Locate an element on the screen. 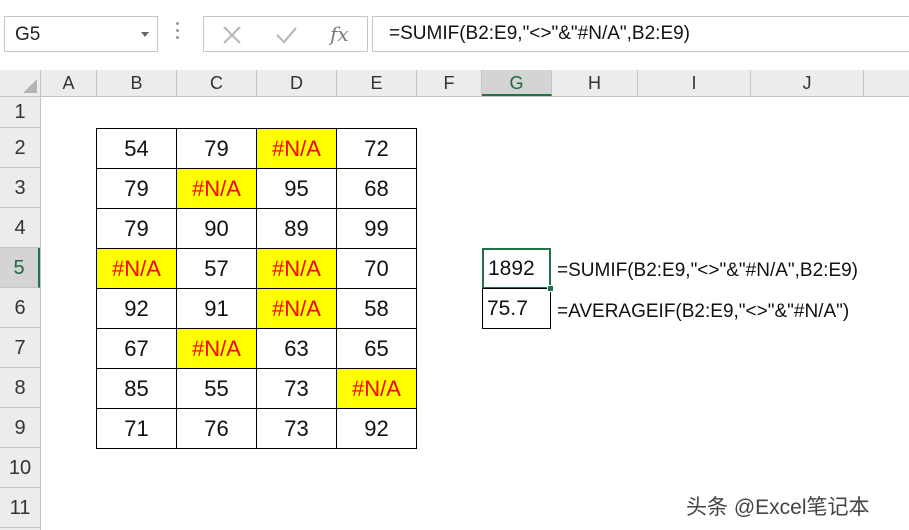  column-header-a: A is located at coordinates (69, 83).